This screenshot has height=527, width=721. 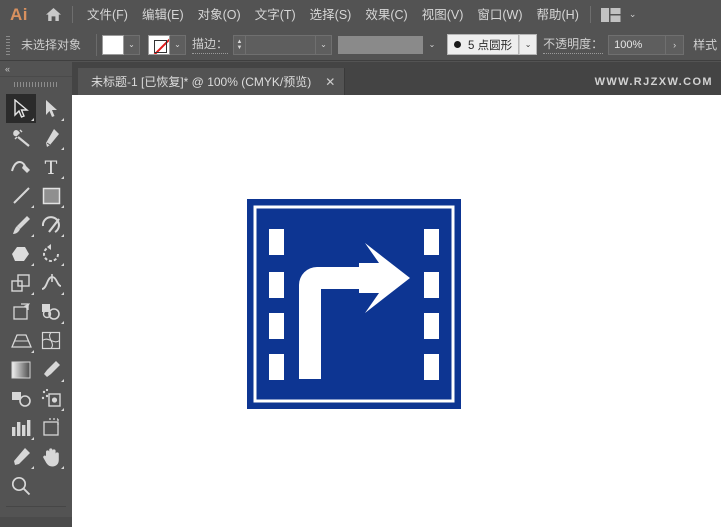 I want to click on style-label: 样式, so click(x=705, y=44).